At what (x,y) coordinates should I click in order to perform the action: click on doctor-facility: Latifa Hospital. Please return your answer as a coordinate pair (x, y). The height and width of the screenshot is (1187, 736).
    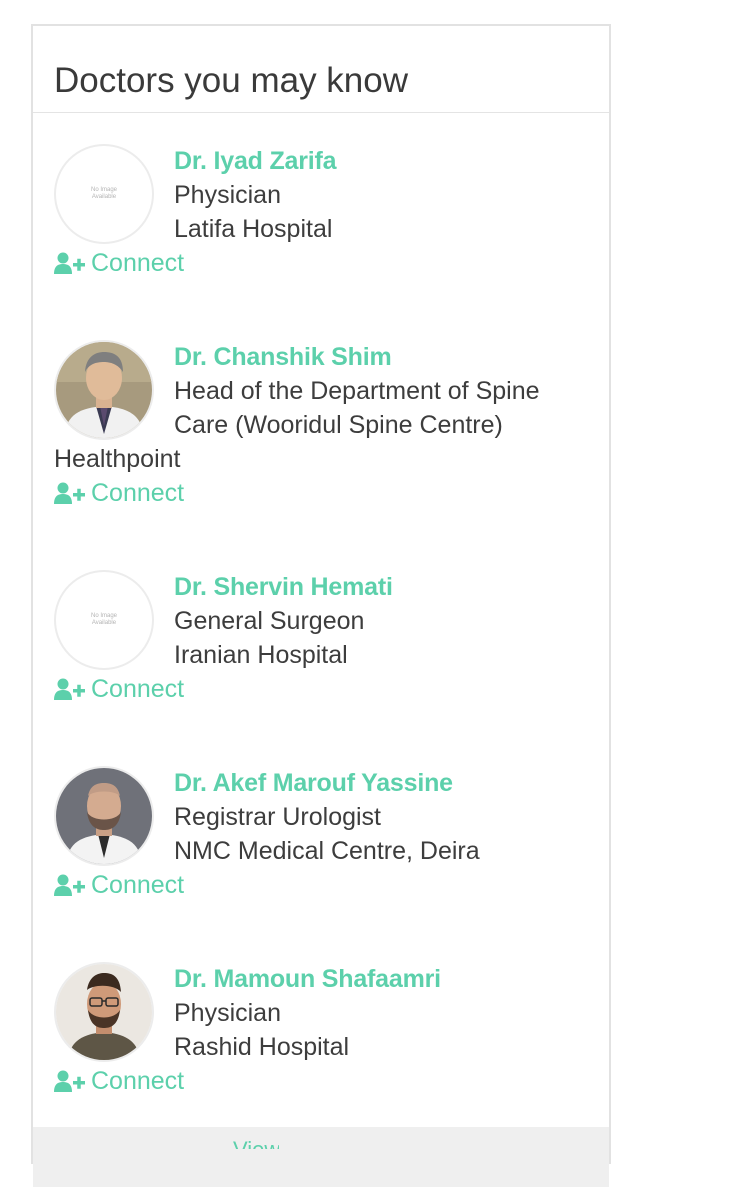
    Looking at the image, I should click on (253, 229).